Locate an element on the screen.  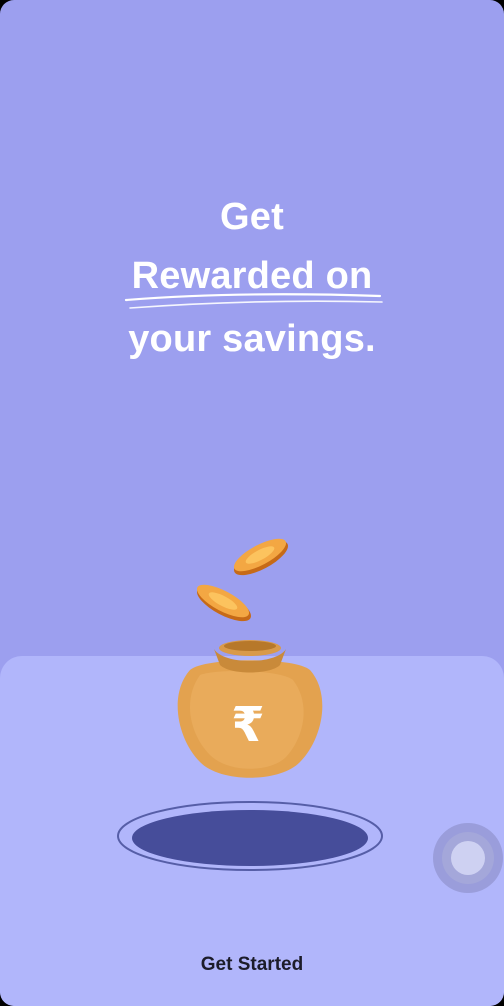
get-started-button: Get Started is located at coordinates (252, 965).